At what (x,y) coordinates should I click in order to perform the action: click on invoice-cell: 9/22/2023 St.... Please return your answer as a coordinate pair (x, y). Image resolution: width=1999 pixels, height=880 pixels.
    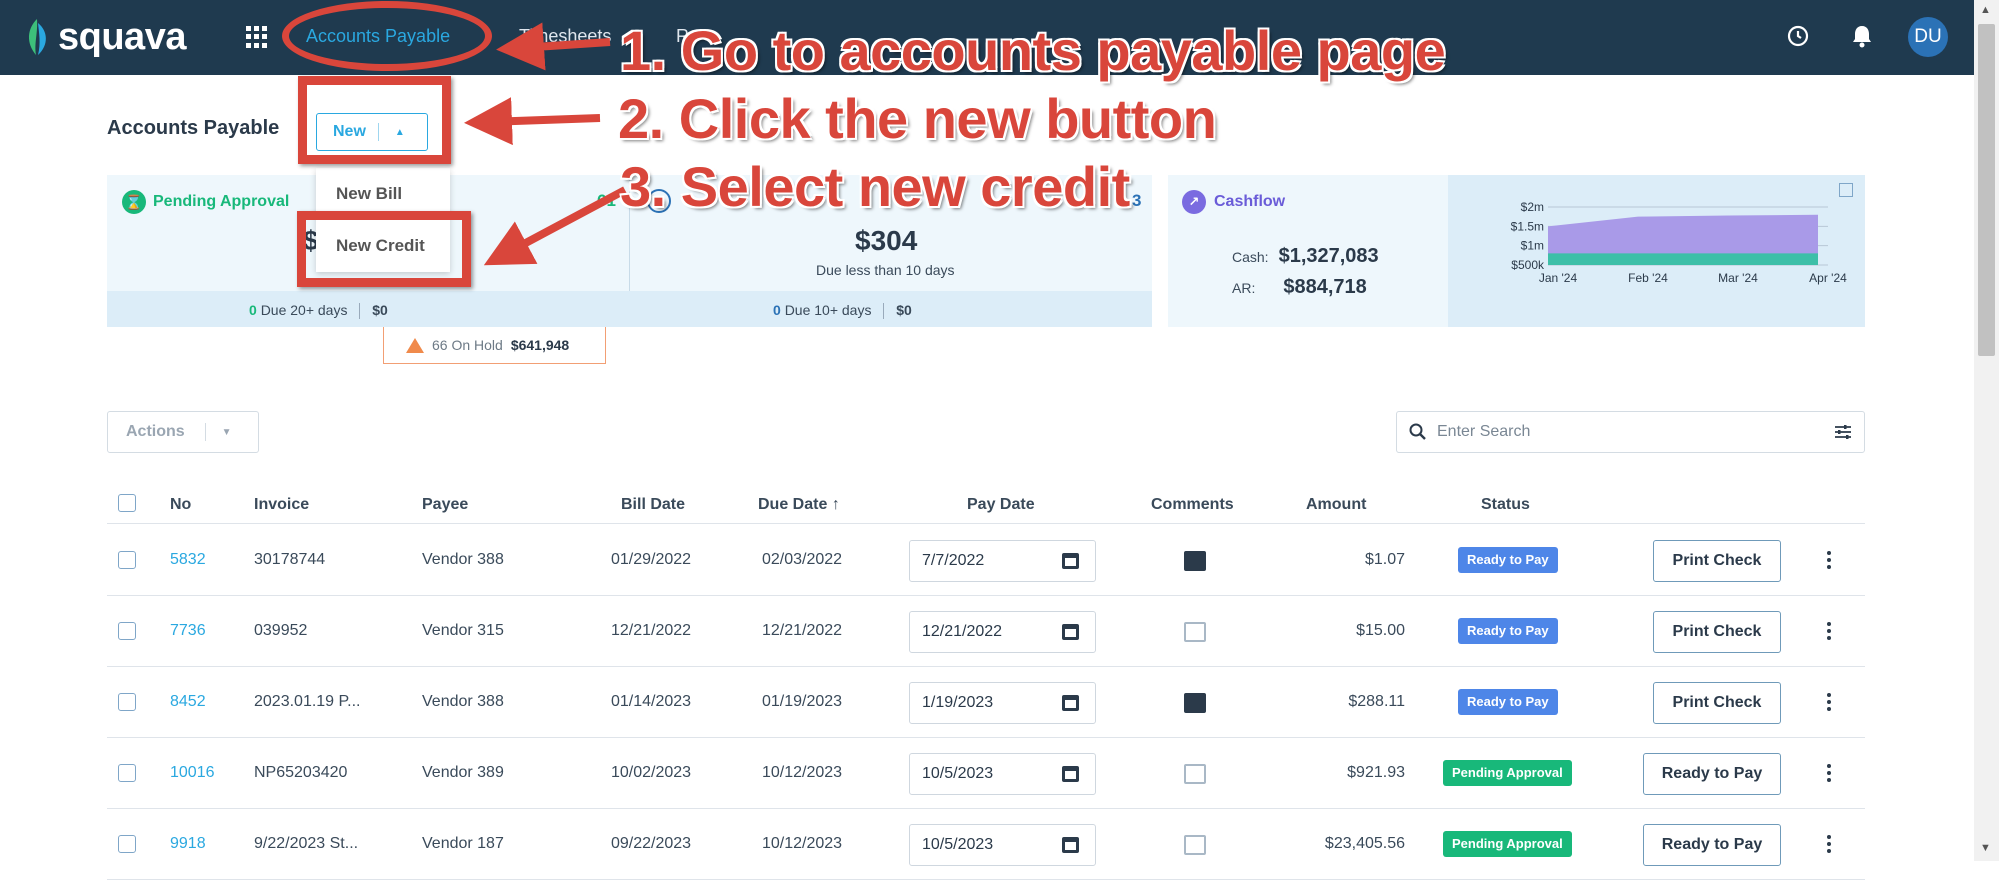
    Looking at the image, I should click on (306, 843).